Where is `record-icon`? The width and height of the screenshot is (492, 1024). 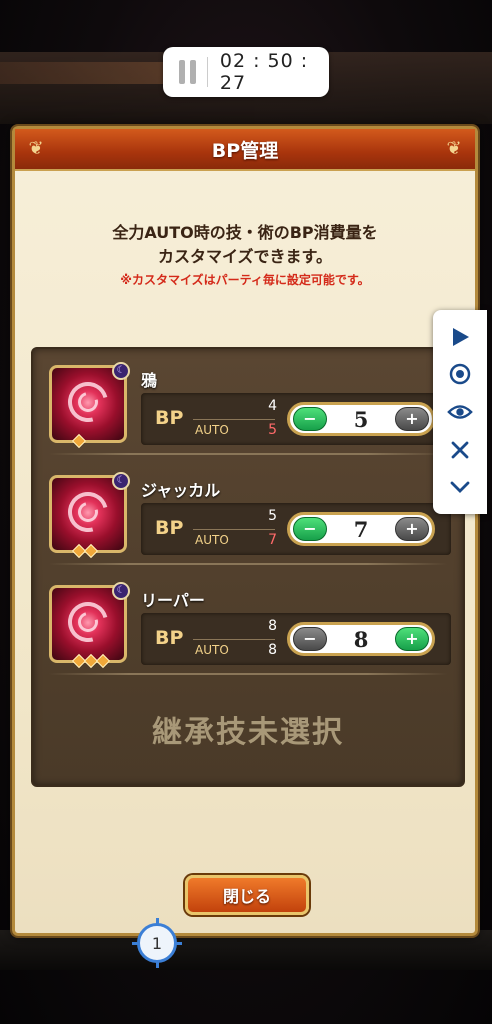 record-icon is located at coordinates (460, 374).